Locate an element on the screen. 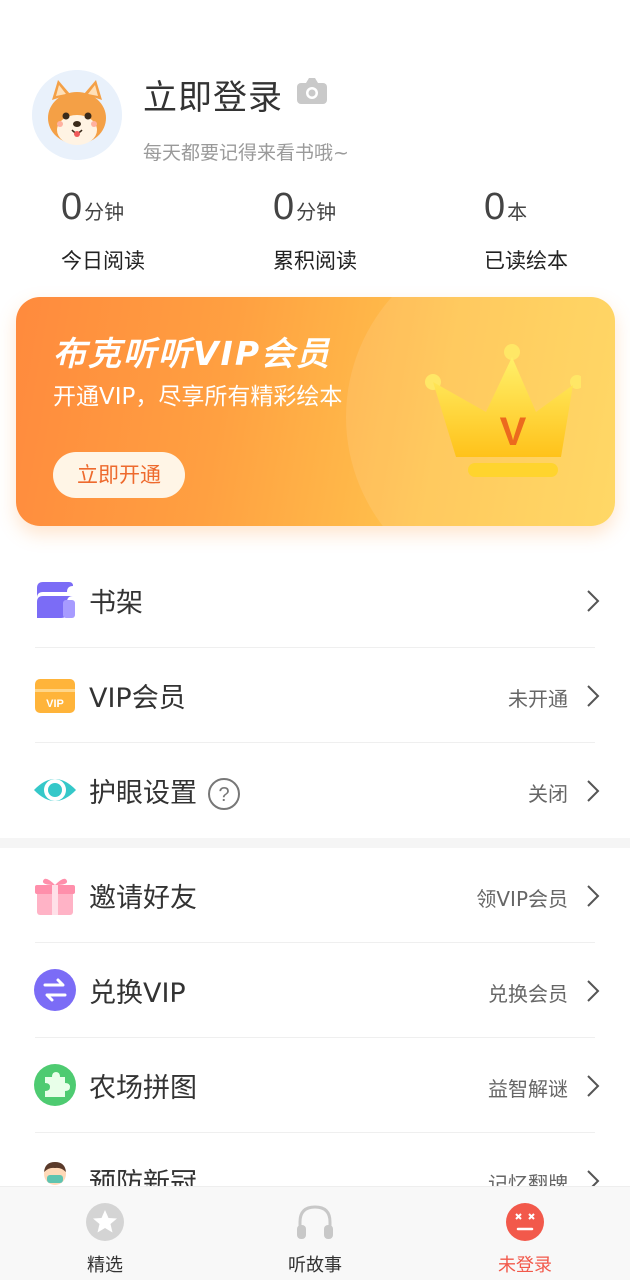 The width and height of the screenshot is (630, 1280). user-face-icon is located at coordinates (525, 1222).